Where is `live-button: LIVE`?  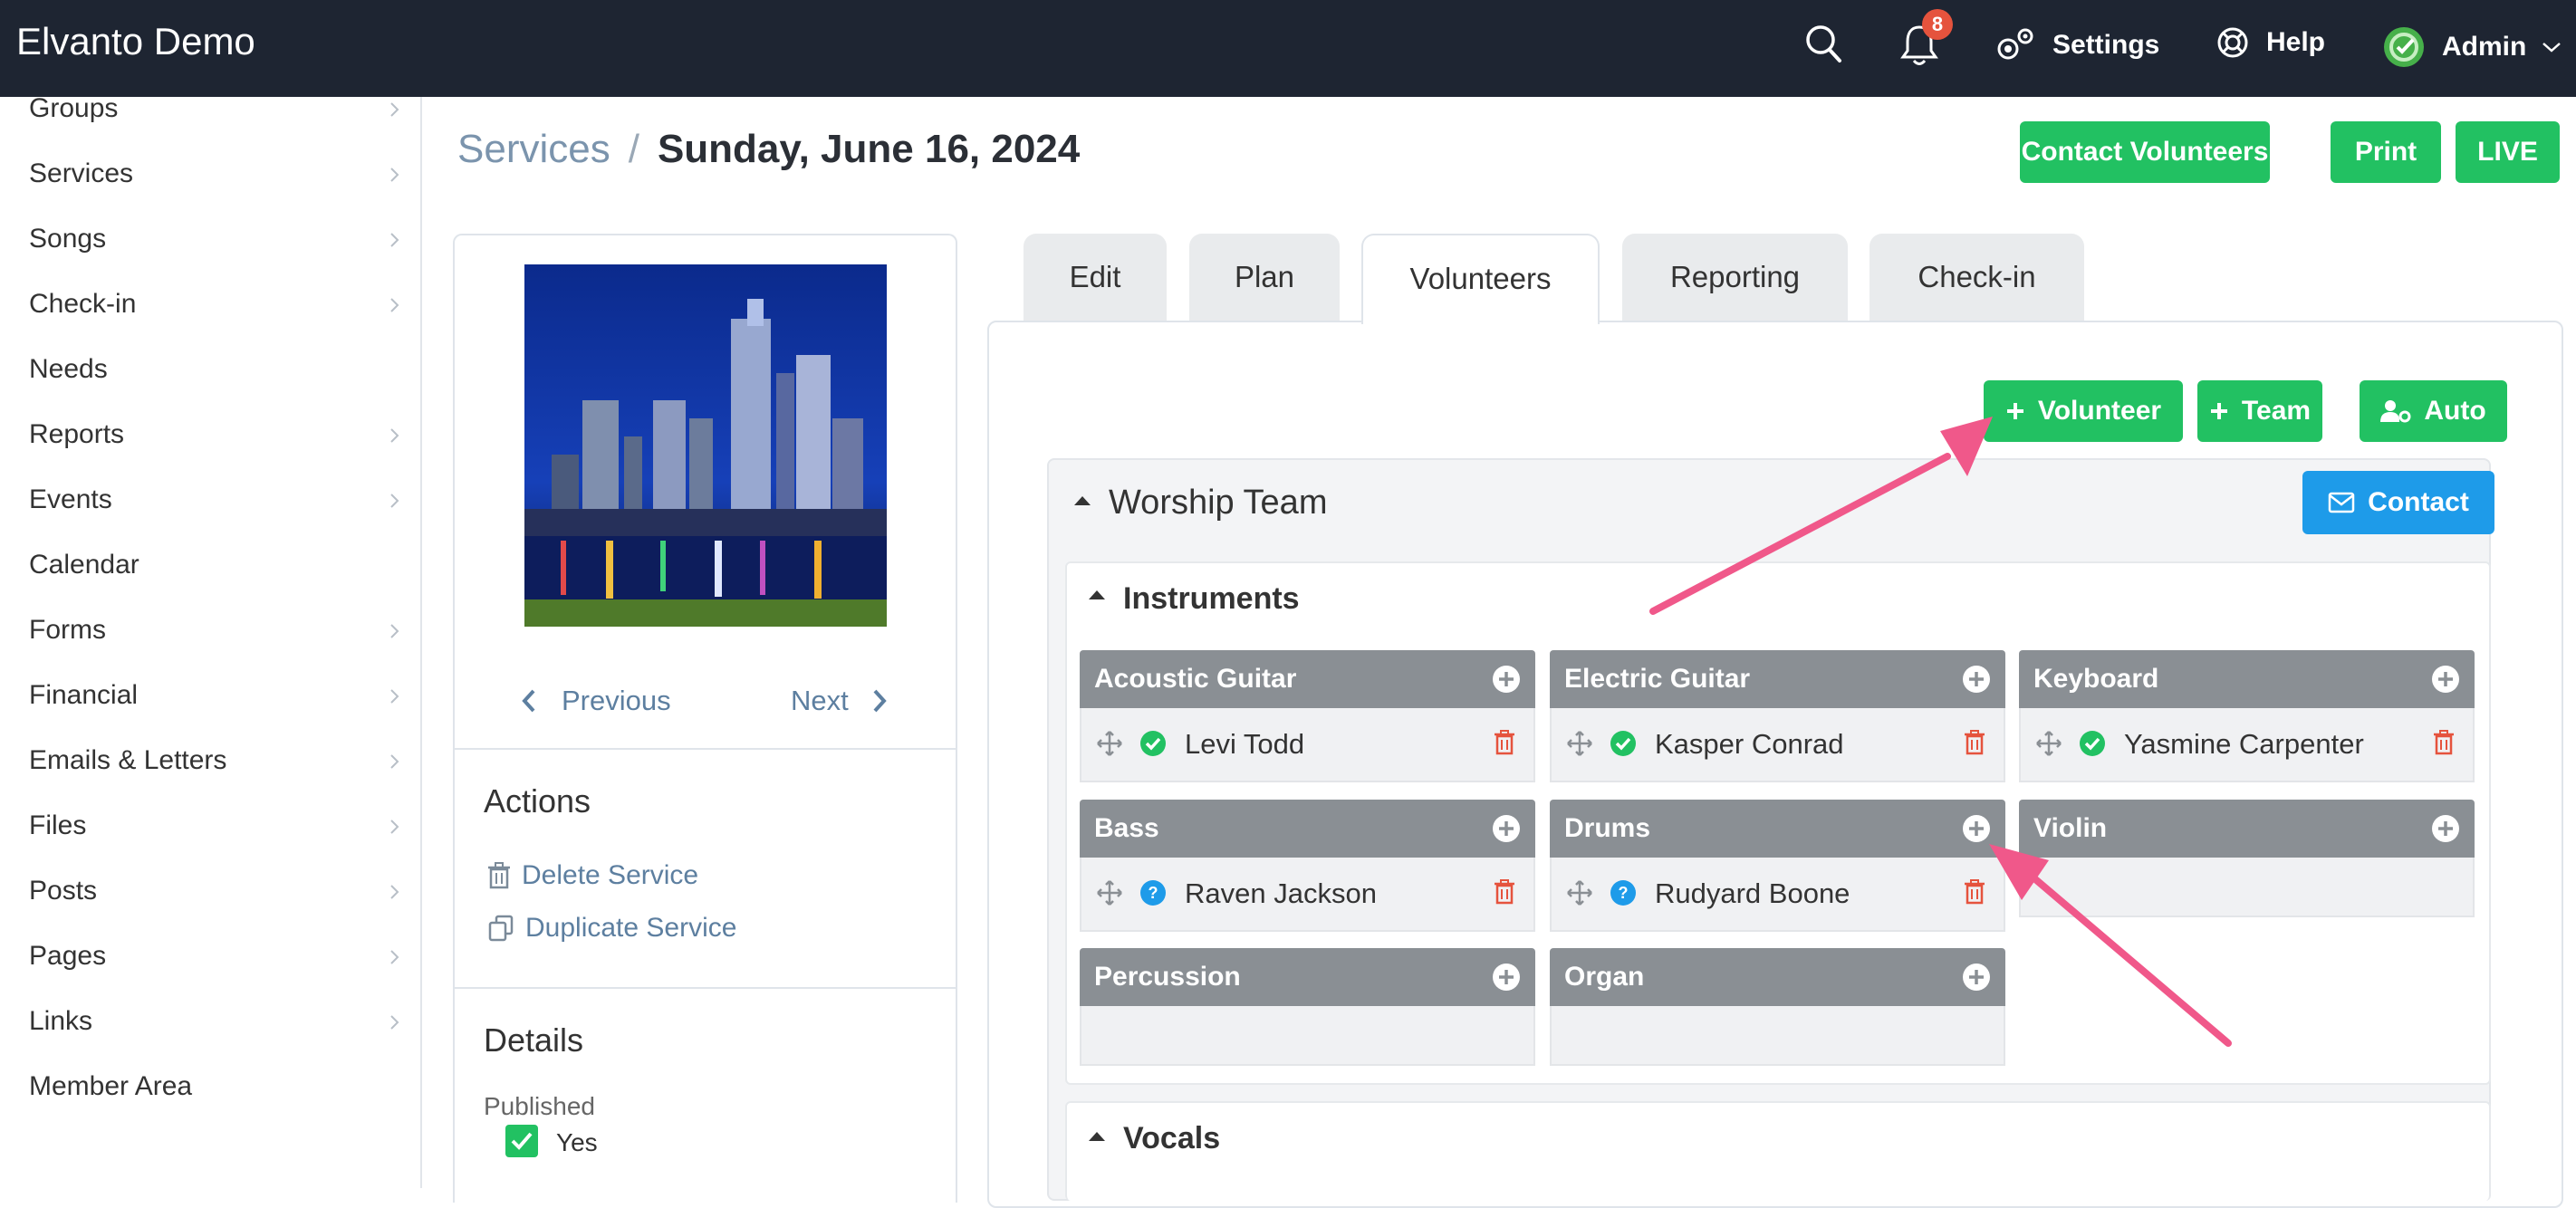
live-button: LIVE is located at coordinates (2508, 152).